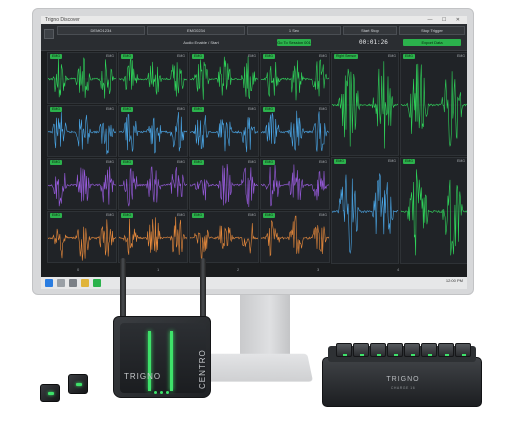 The image size is (506, 424). I want to click on base-station-brand: TRIGNO, so click(143, 376).